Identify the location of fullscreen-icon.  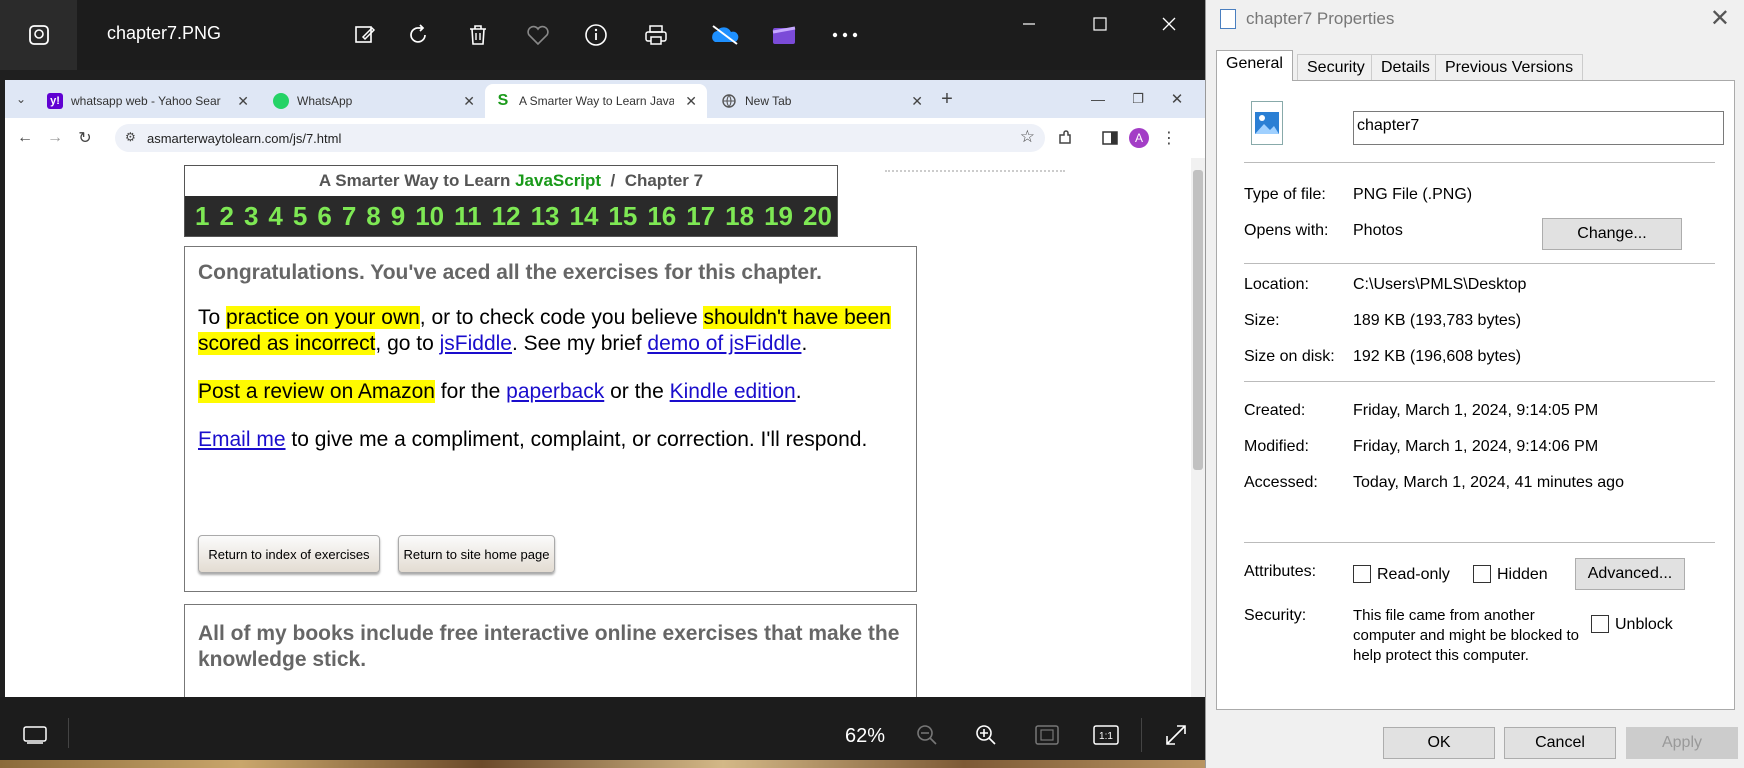
(1176, 735).